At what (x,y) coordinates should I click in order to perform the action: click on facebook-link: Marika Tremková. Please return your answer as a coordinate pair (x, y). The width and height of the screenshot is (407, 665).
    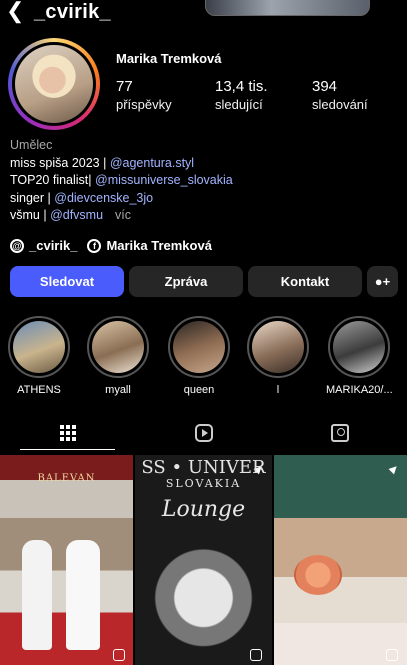
    Looking at the image, I should click on (159, 245).